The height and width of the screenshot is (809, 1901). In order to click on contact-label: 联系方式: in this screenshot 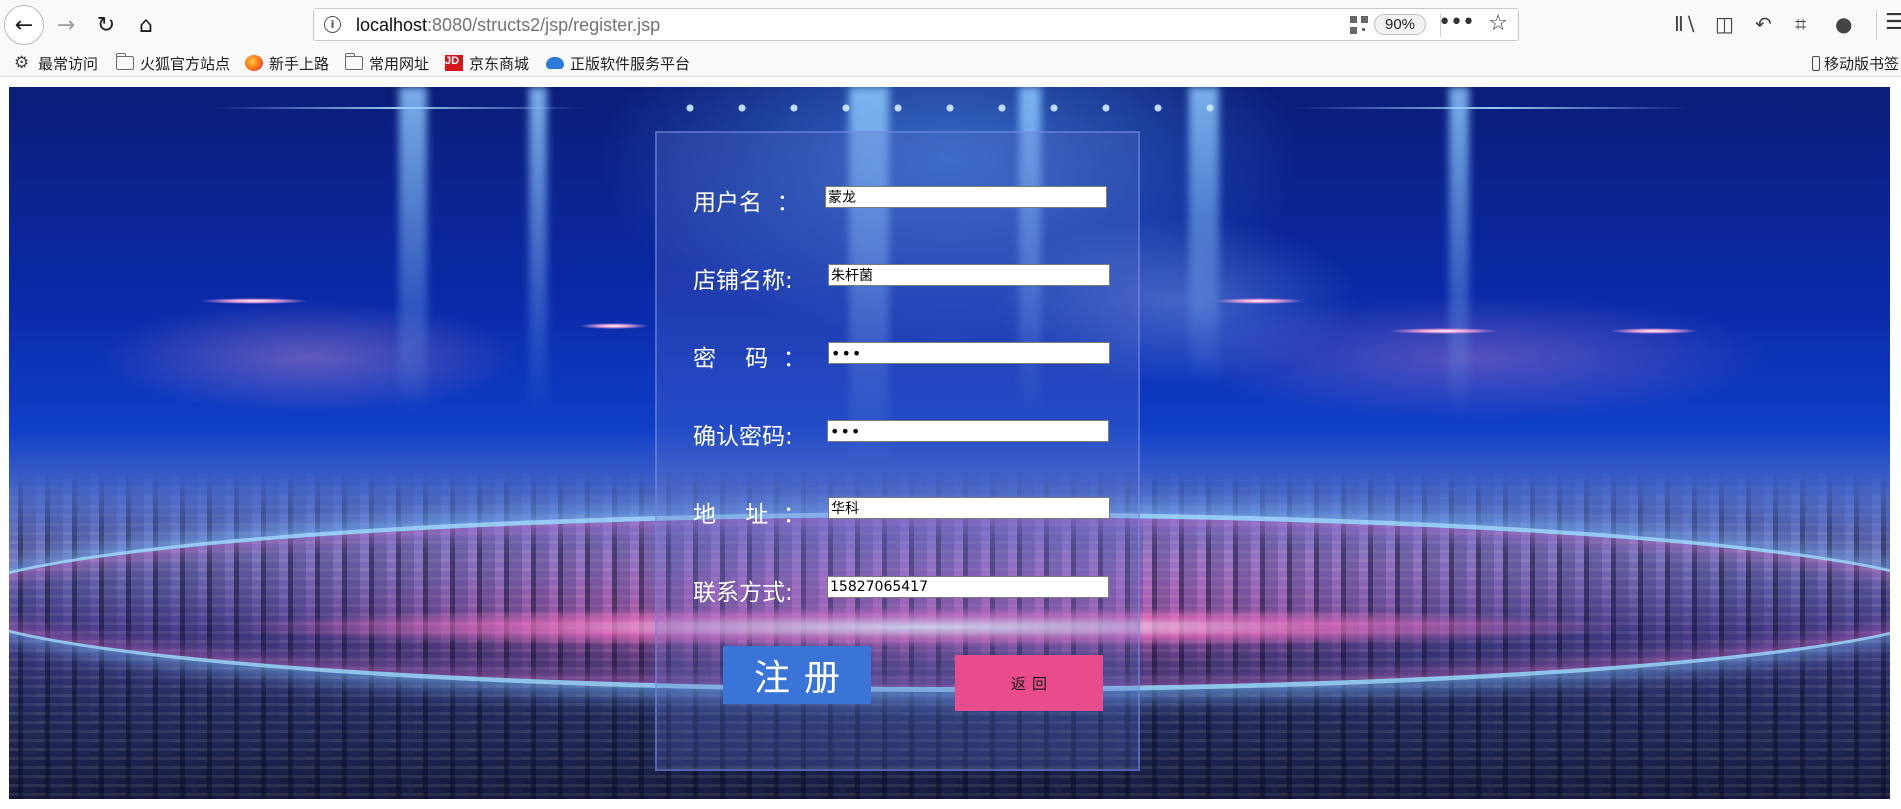, I will do `click(743, 593)`.